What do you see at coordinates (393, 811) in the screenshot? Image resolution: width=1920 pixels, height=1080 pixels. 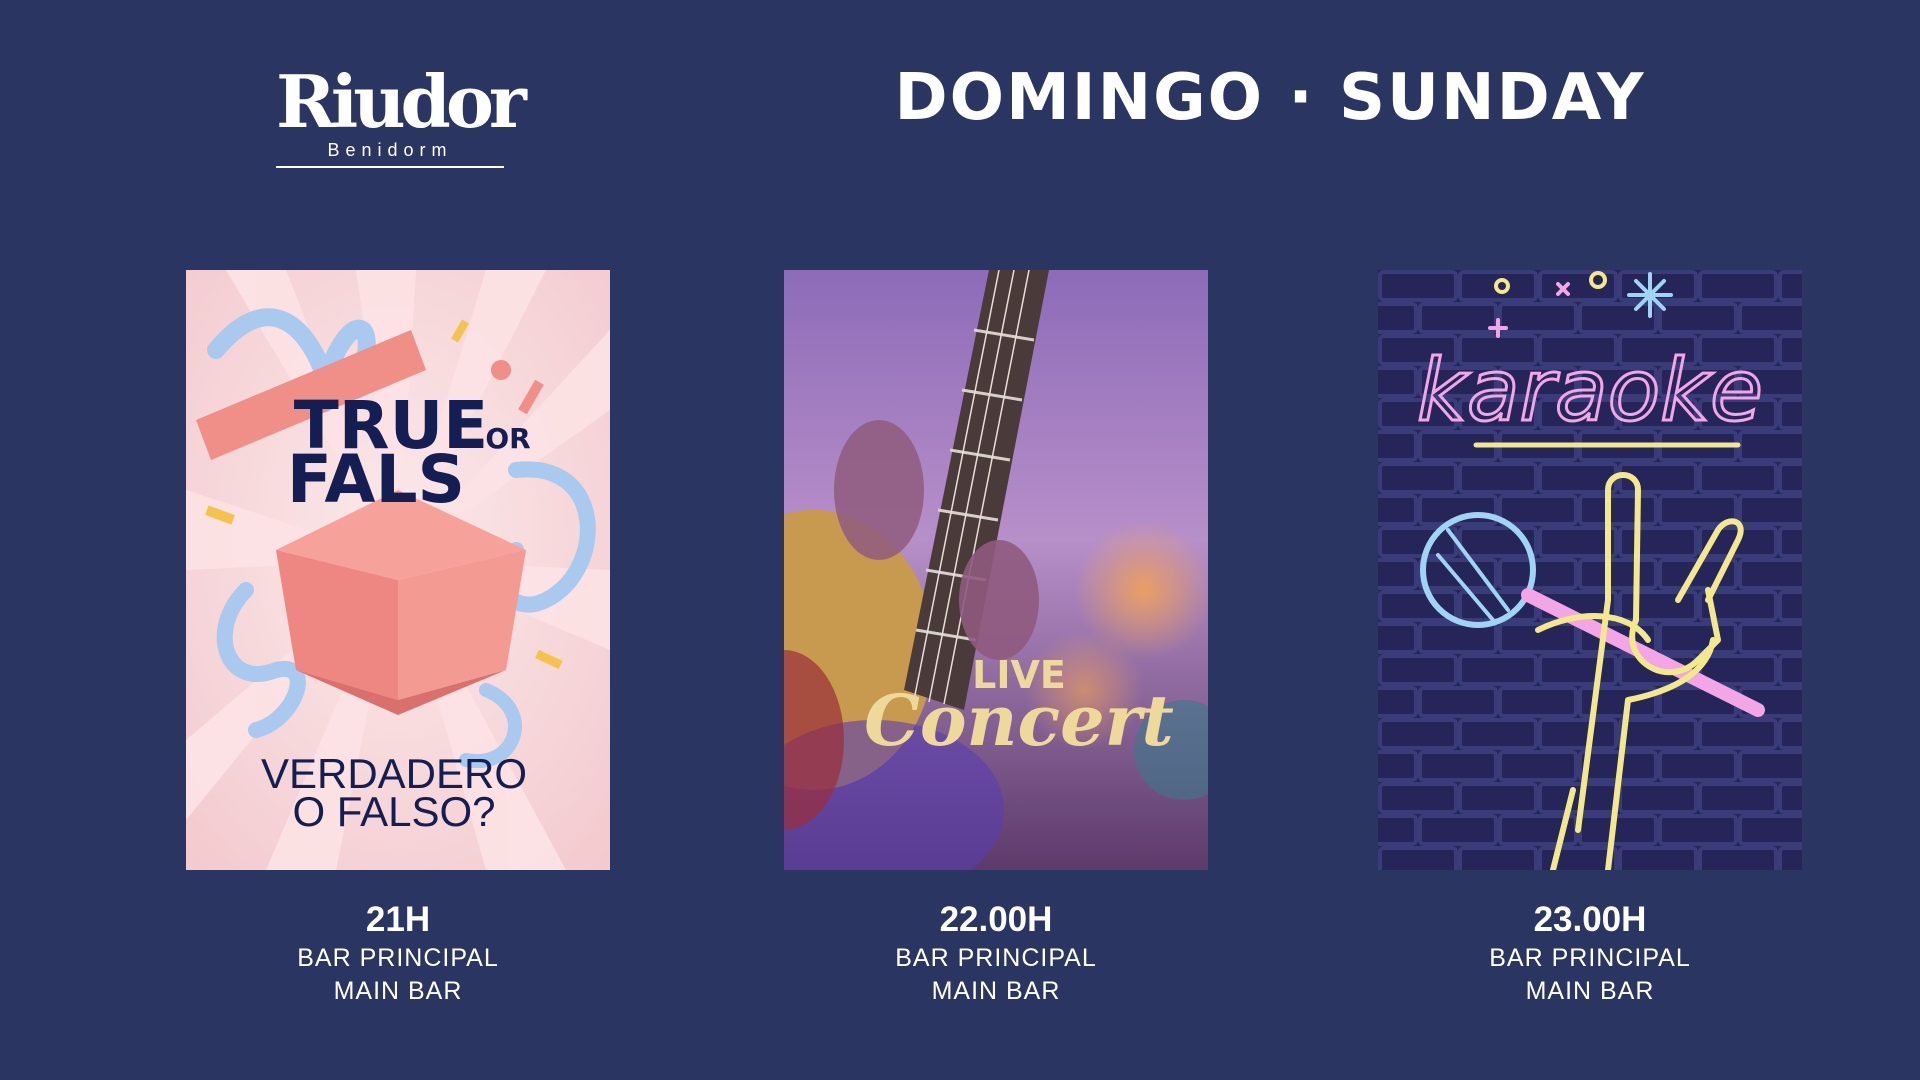 I see `poster1-subtitle-line2: O FALSO?` at bounding box center [393, 811].